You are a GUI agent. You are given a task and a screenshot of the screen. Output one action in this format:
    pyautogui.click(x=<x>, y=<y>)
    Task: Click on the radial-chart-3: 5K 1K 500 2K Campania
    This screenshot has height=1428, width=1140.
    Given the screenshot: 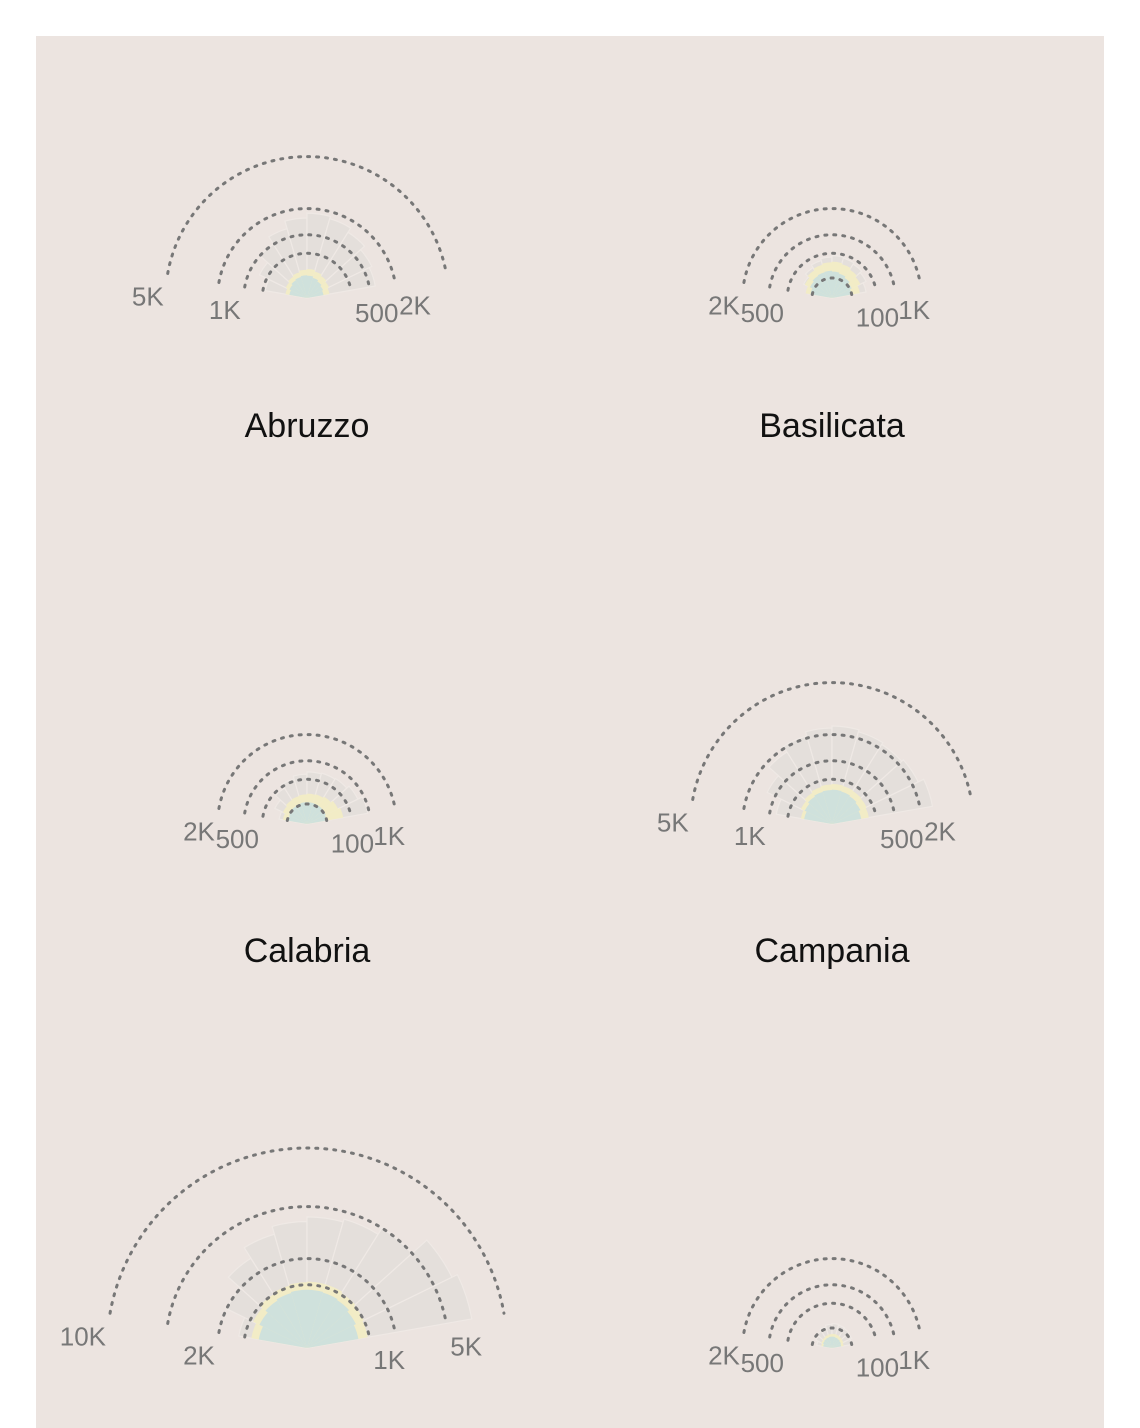 What is the action you would take?
    pyautogui.click(x=815, y=825)
    